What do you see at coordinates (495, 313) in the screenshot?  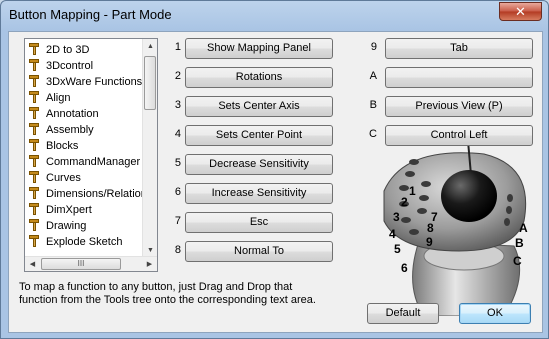 I see `ok-button: OK` at bounding box center [495, 313].